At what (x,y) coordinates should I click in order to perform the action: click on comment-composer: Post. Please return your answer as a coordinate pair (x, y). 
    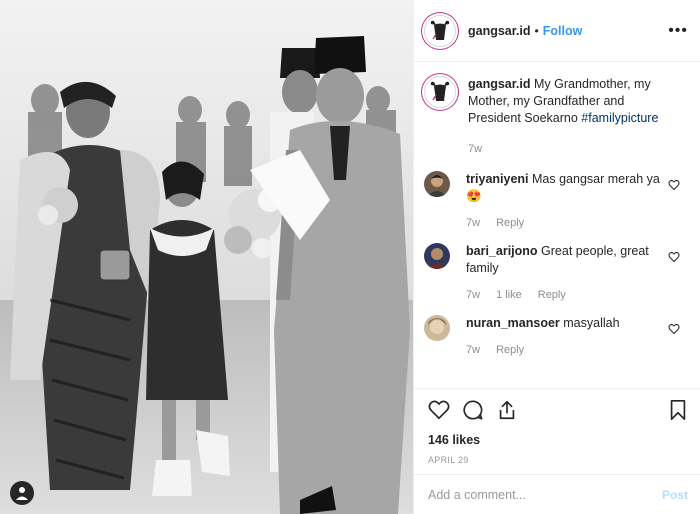
    Looking at the image, I should click on (557, 494).